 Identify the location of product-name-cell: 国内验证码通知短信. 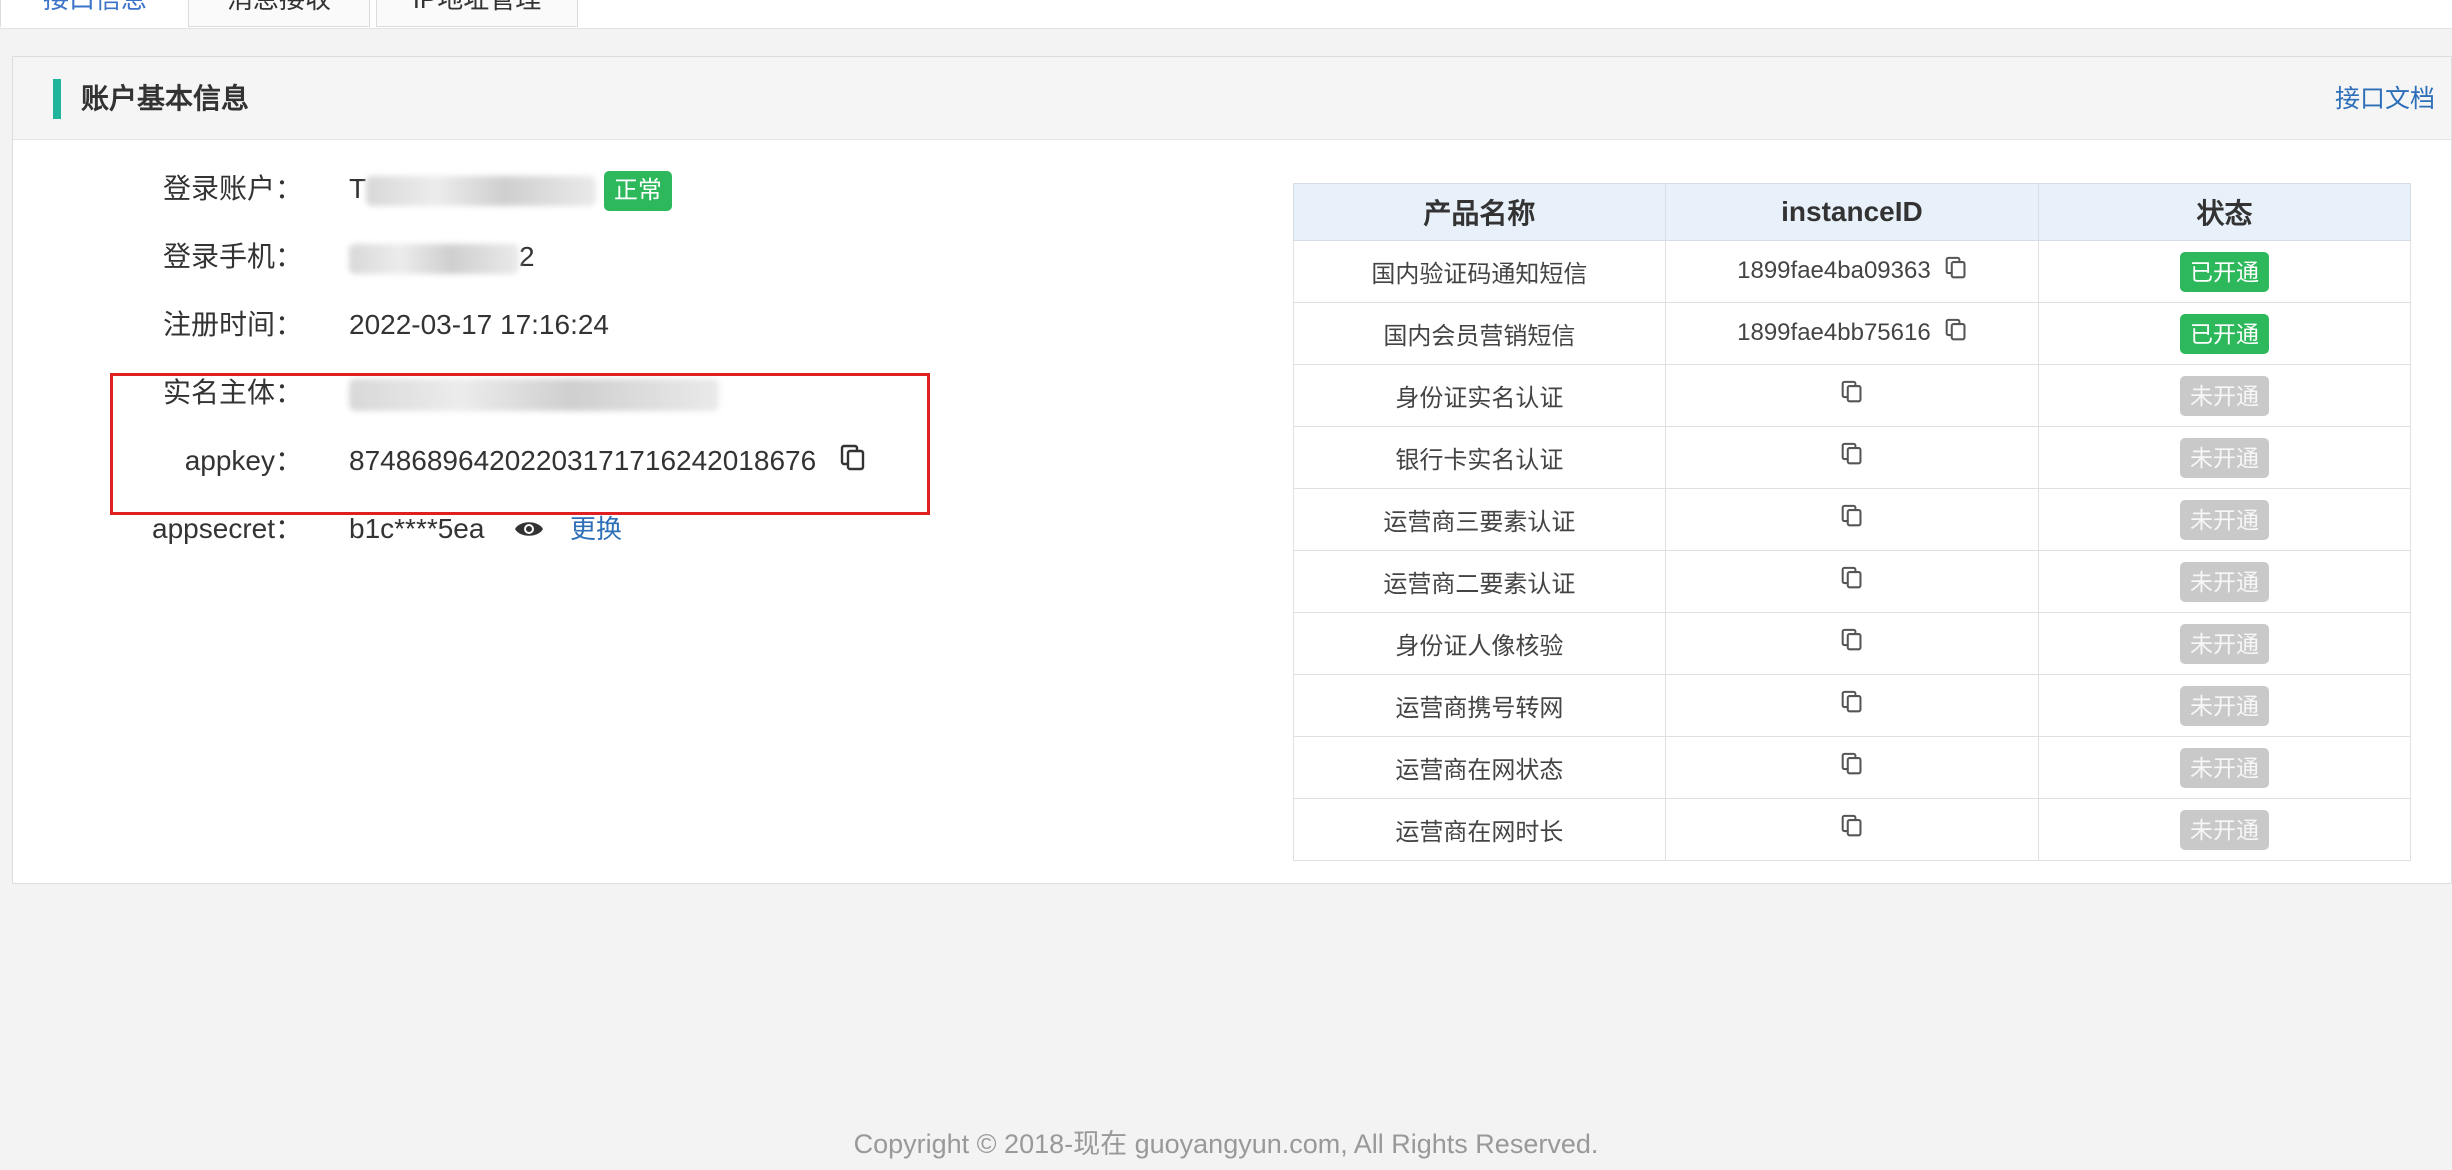
(1479, 271).